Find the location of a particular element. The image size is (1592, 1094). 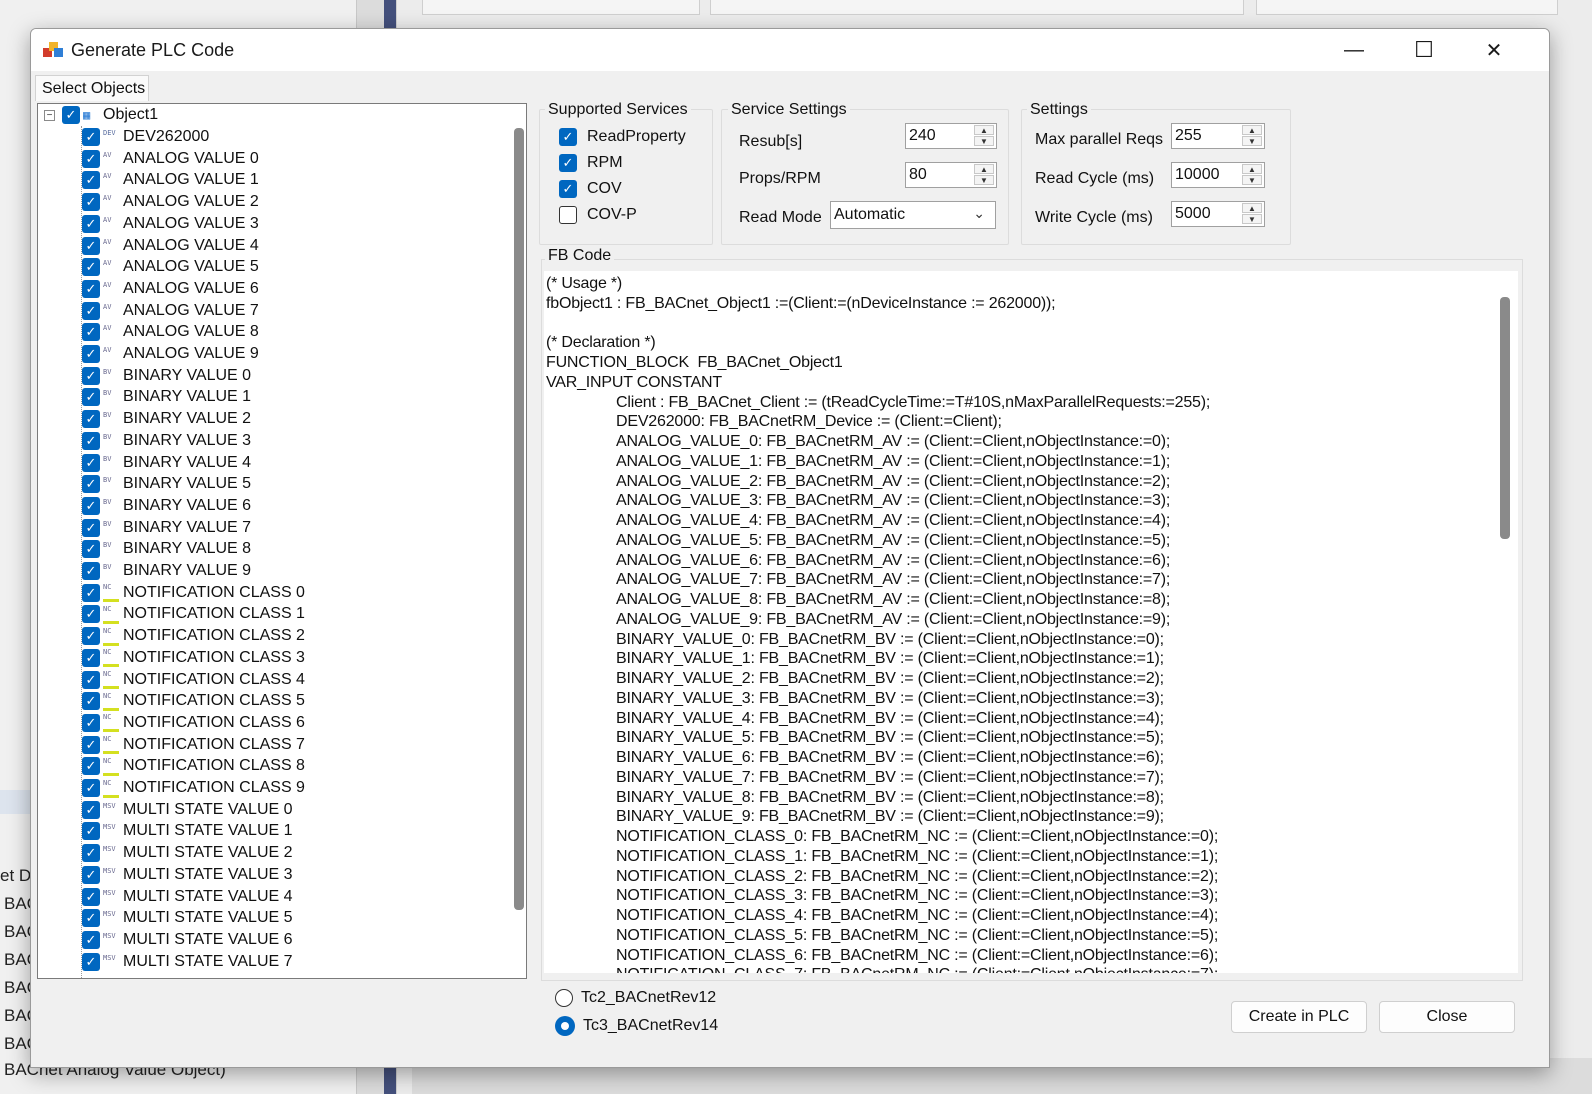

service-rpm-checkbox: ✓ RPM is located at coordinates (591, 163).